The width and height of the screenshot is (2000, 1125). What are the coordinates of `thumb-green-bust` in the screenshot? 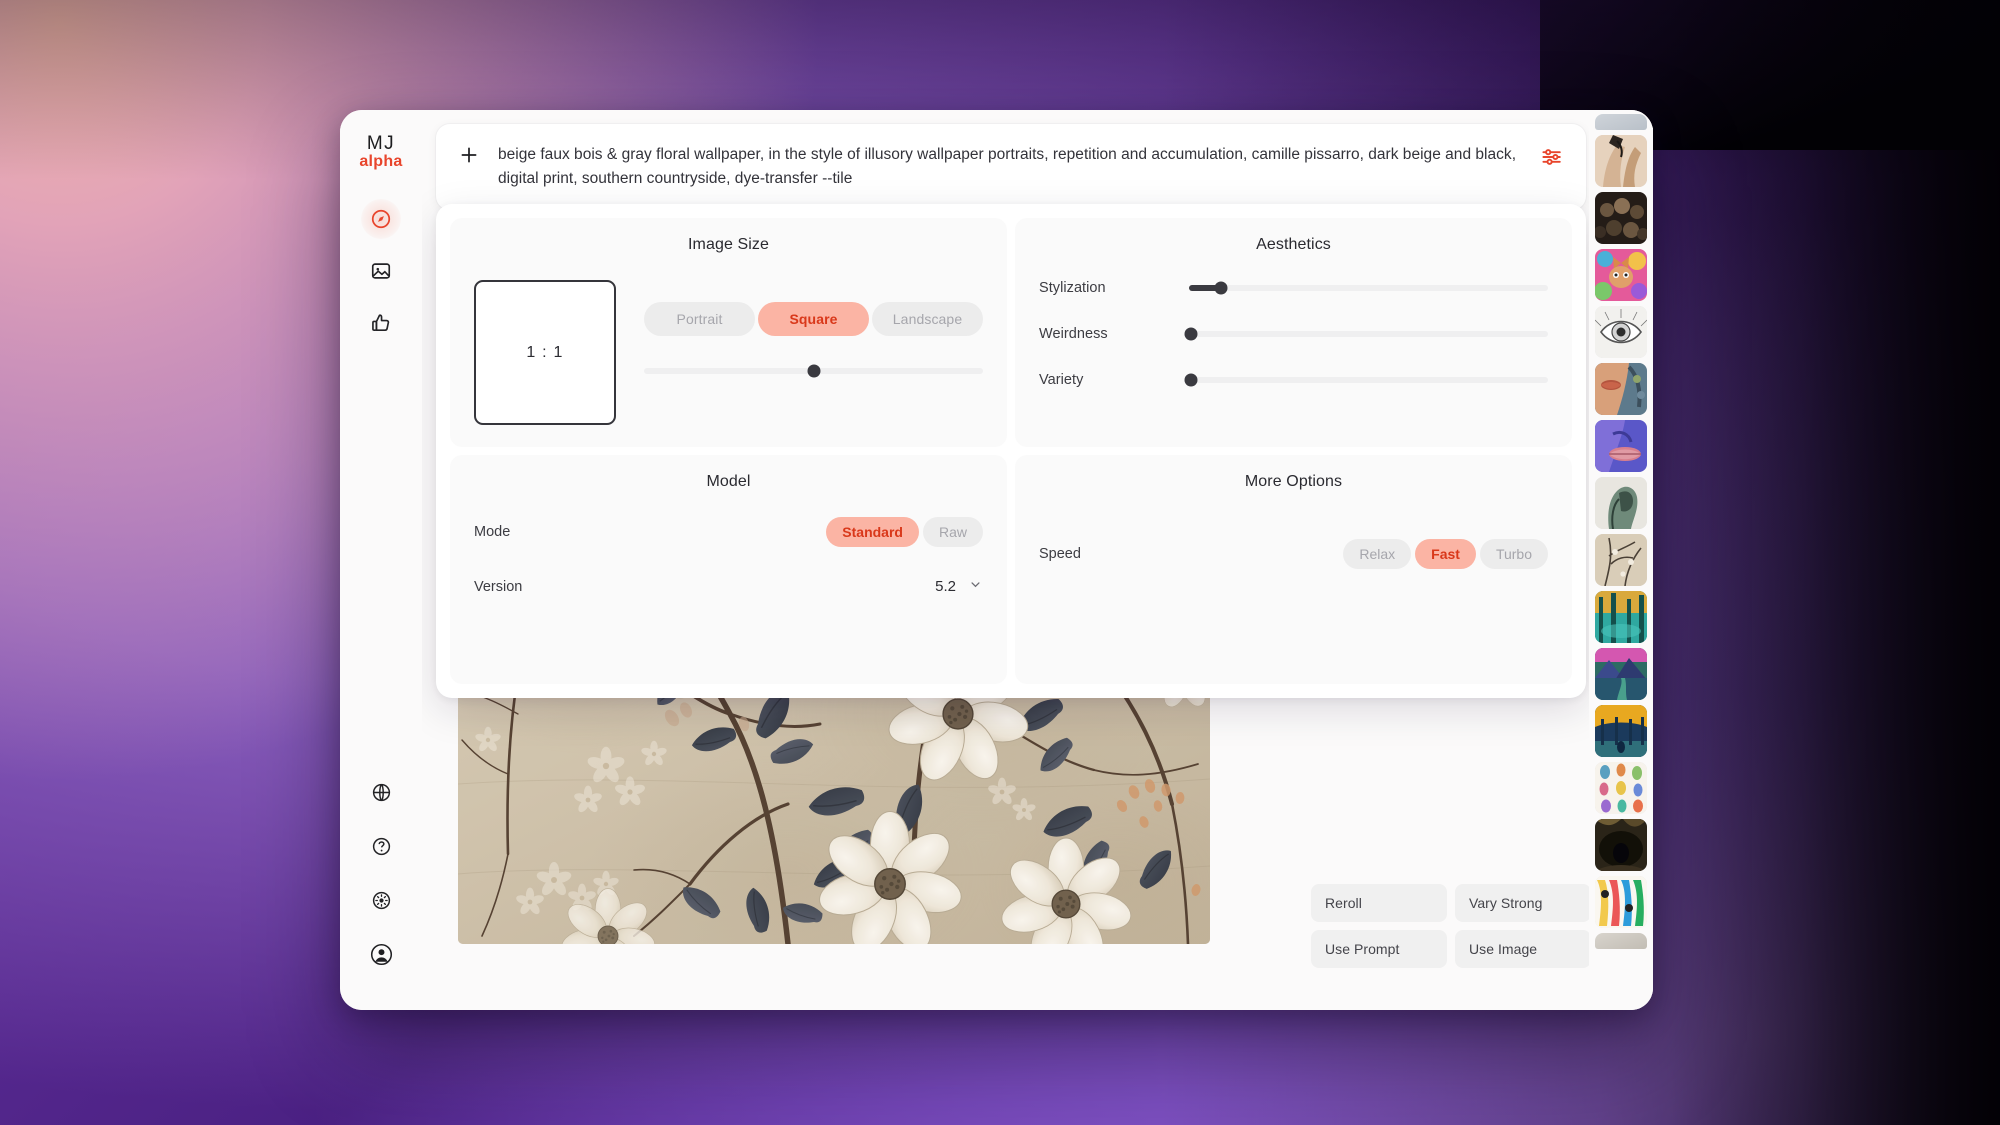 It's located at (1621, 503).